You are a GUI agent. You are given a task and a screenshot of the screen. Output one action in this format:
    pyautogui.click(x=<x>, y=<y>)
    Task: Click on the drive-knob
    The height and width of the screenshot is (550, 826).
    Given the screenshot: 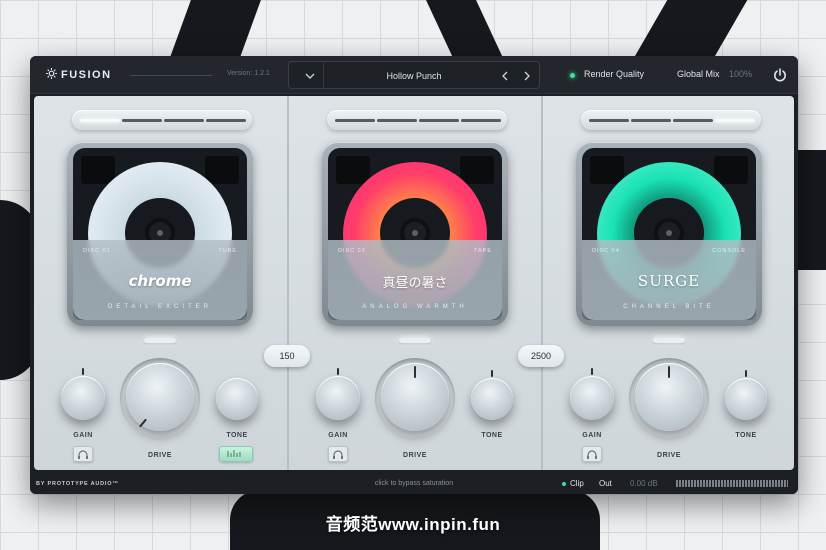 What is the action you would take?
    pyautogui.click(x=160, y=397)
    